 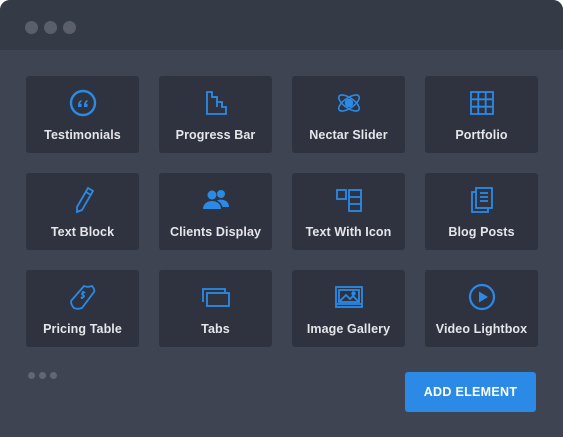 I want to click on more-indicator, so click(x=42, y=375).